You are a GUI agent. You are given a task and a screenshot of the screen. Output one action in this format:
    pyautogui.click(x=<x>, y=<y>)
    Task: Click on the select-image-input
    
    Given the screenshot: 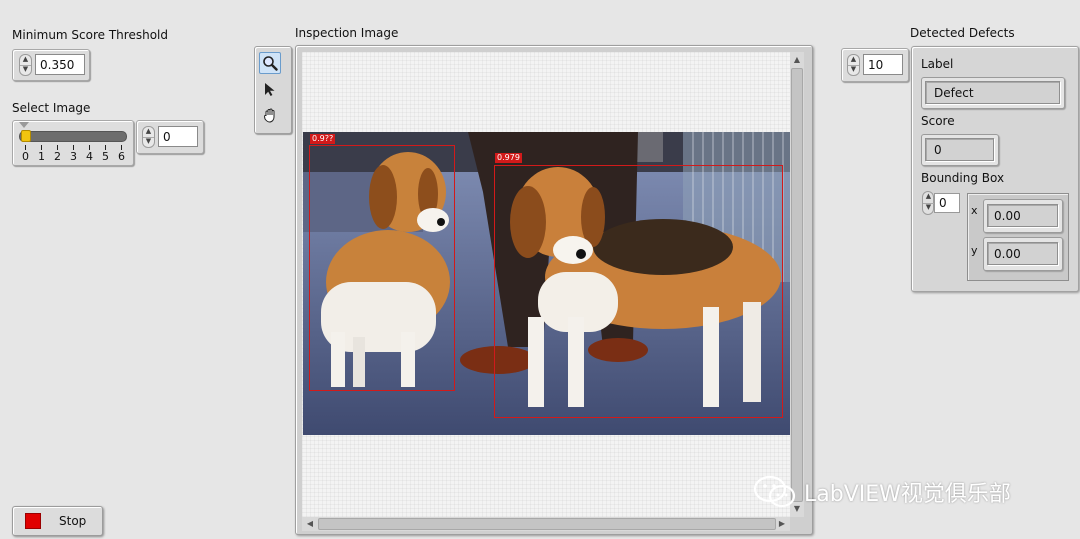 What is the action you would take?
    pyautogui.click(x=178, y=136)
    